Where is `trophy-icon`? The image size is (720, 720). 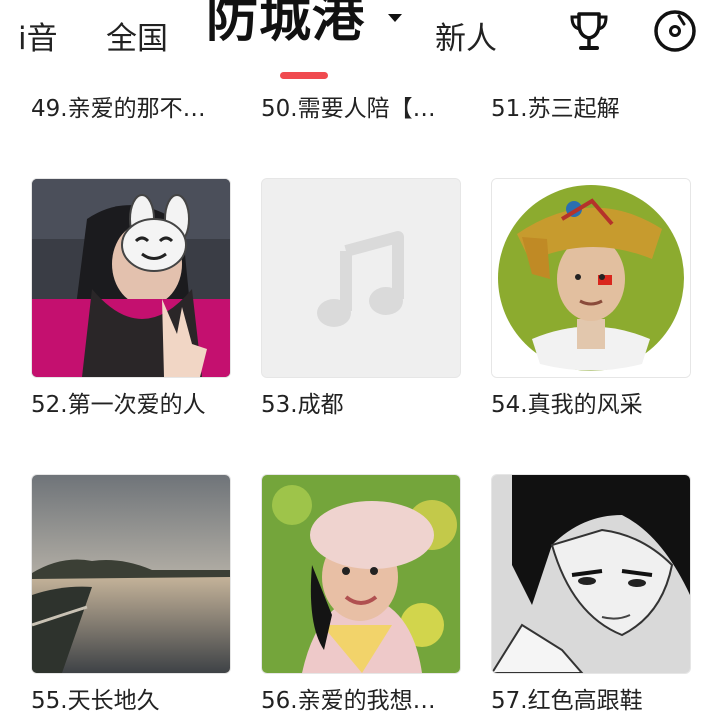
trophy-icon is located at coordinates (589, 31).